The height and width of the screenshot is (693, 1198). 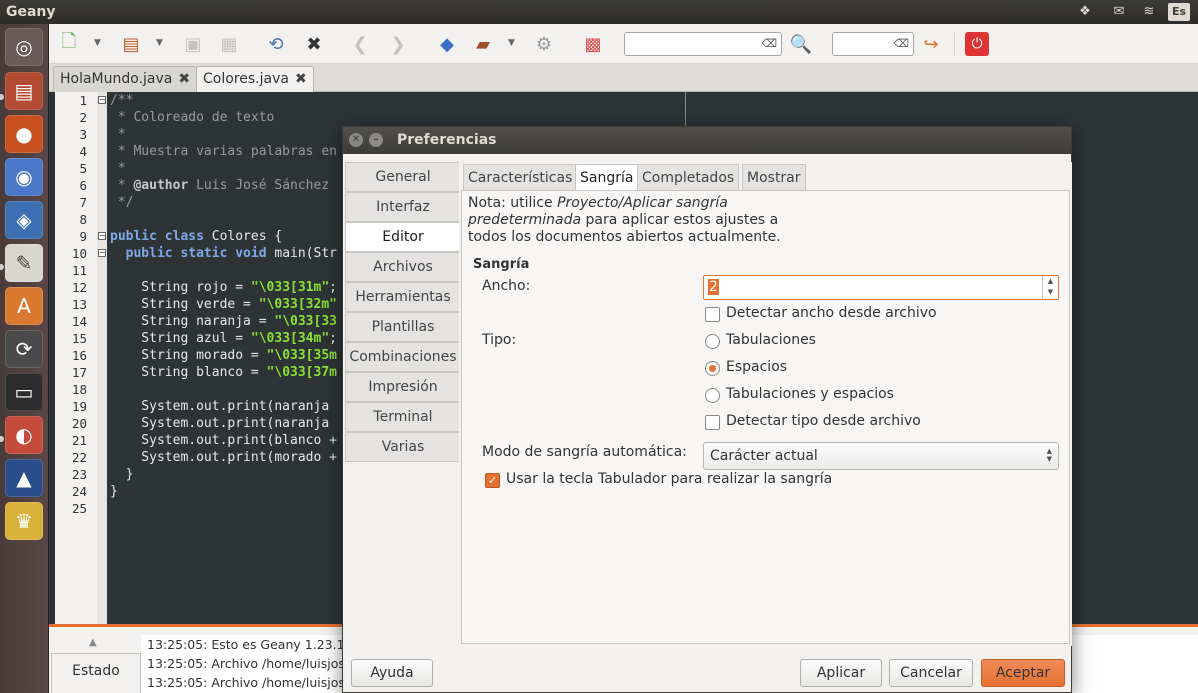 What do you see at coordinates (24, 177) in the screenshot?
I see `chromium-icon: ◉` at bounding box center [24, 177].